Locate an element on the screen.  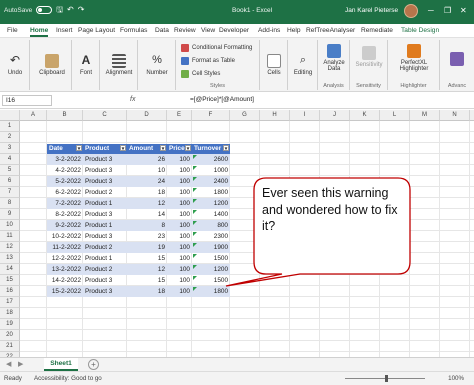
advanced-icon is located at coordinates (457, 59).